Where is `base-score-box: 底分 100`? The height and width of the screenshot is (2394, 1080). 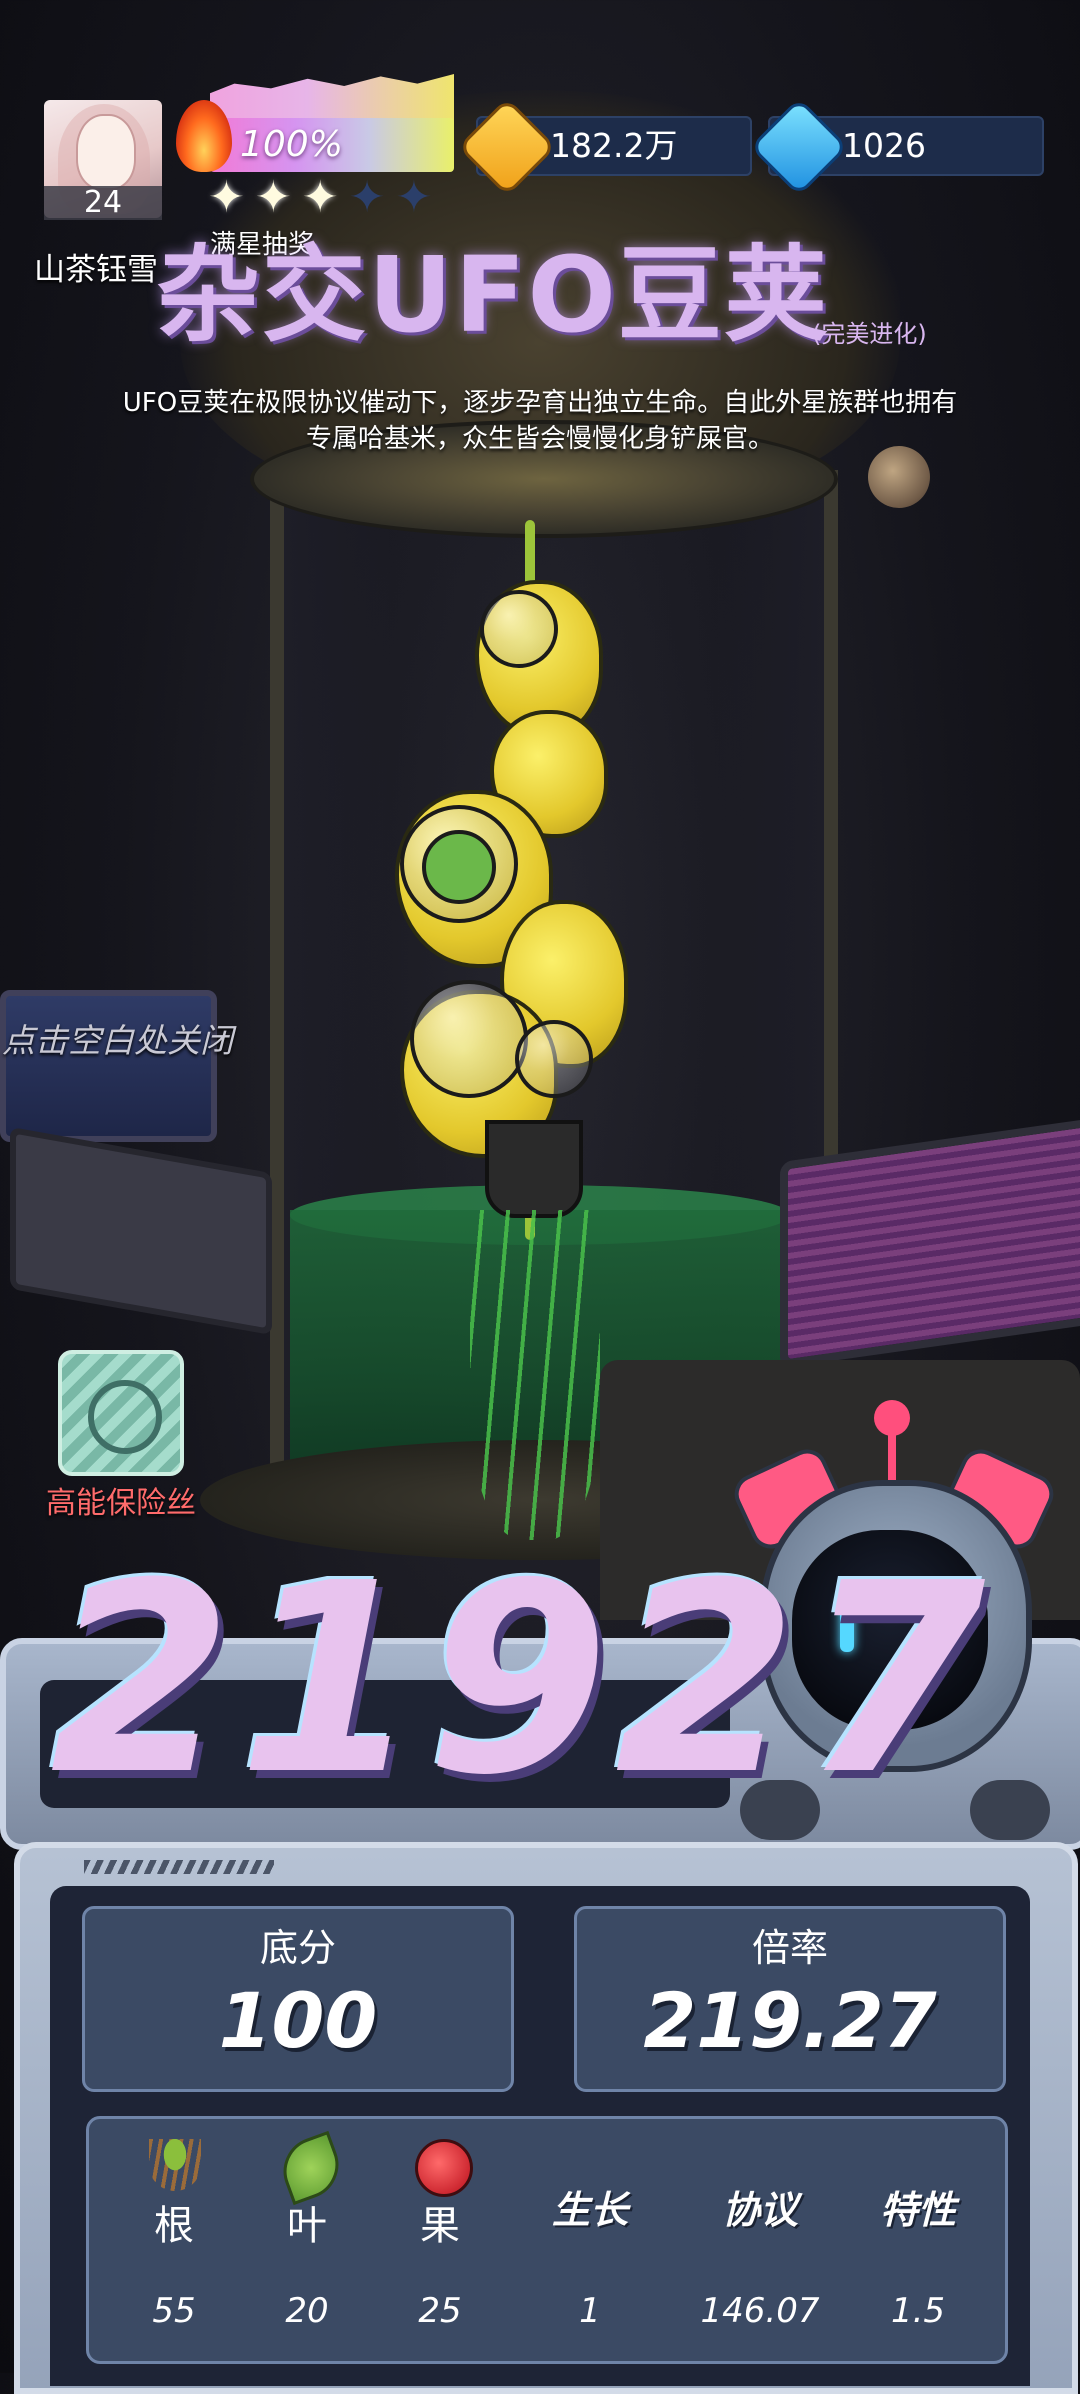 base-score-box: 底分 100 is located at coordinates (298, 1999).